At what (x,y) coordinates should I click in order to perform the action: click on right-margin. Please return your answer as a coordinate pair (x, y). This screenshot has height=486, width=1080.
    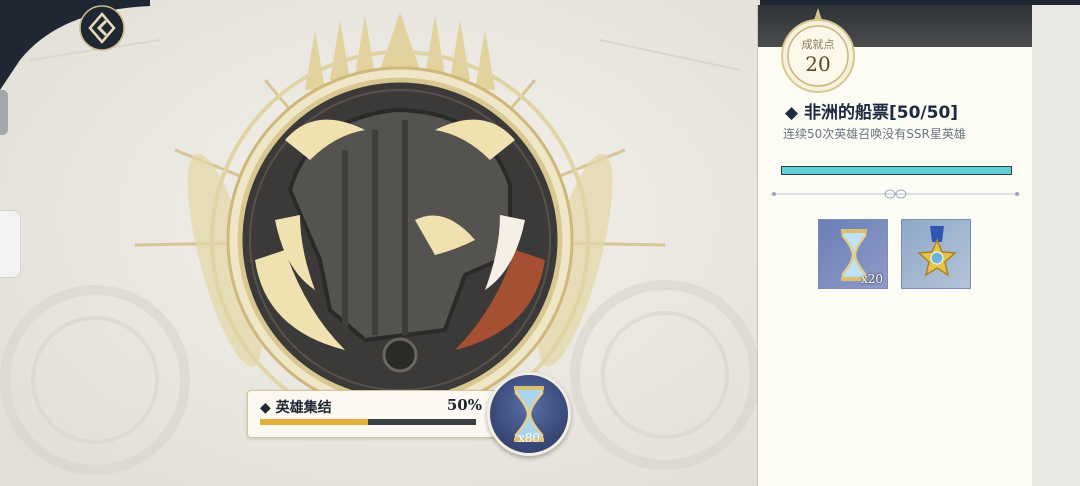
    Looking at the image, I should click on (1056, 245).